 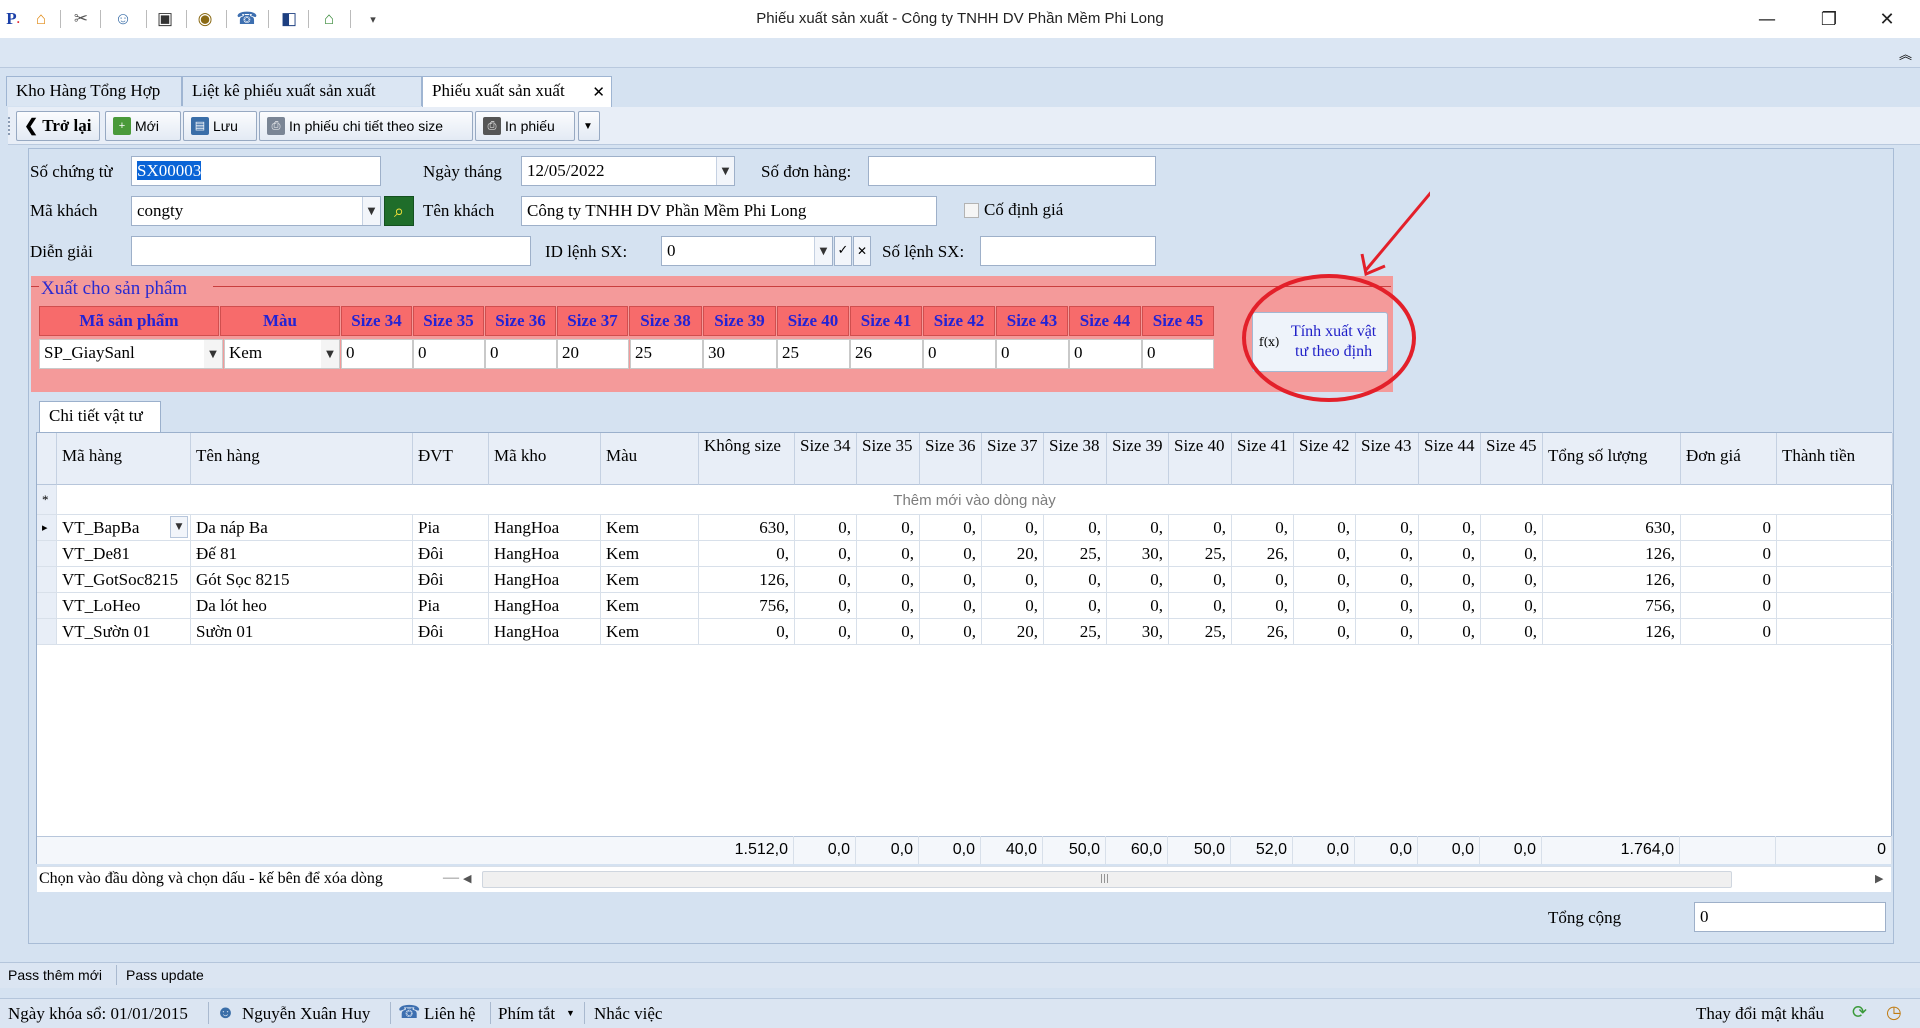 What do you see at coordinates (366, 126) in the screenshot?
I see `print-detail-button: ⎙ In phiếu chi tiết theo size` at bounding box center [366, 126].